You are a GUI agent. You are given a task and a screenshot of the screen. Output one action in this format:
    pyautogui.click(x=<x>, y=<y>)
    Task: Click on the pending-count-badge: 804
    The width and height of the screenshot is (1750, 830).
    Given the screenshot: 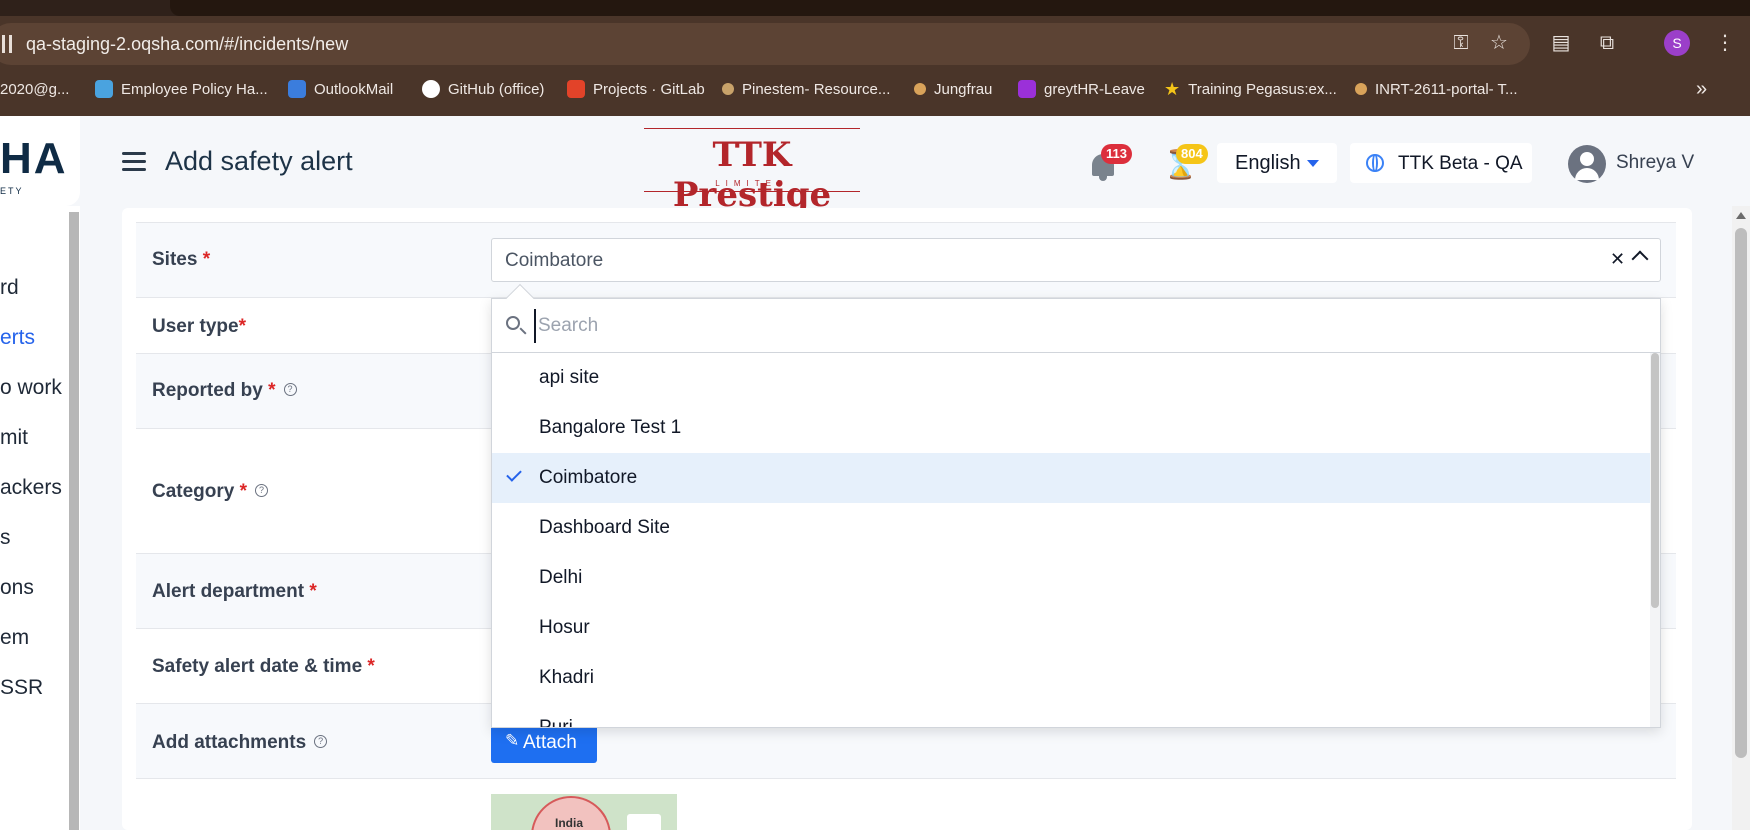 What is the action you would take?
    pyautogui.click(x=1192, y=154)
    